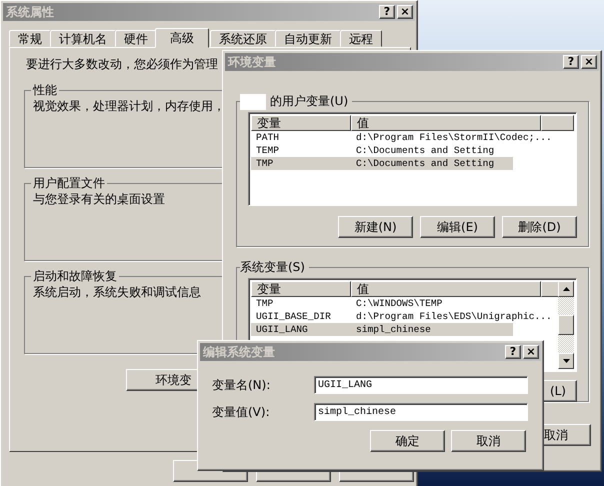 The width and height of the screenshot is (604, 486). Describe the element at coordinates (83, 38) in the screenshot. I see `tab: 计算机名` at that location.